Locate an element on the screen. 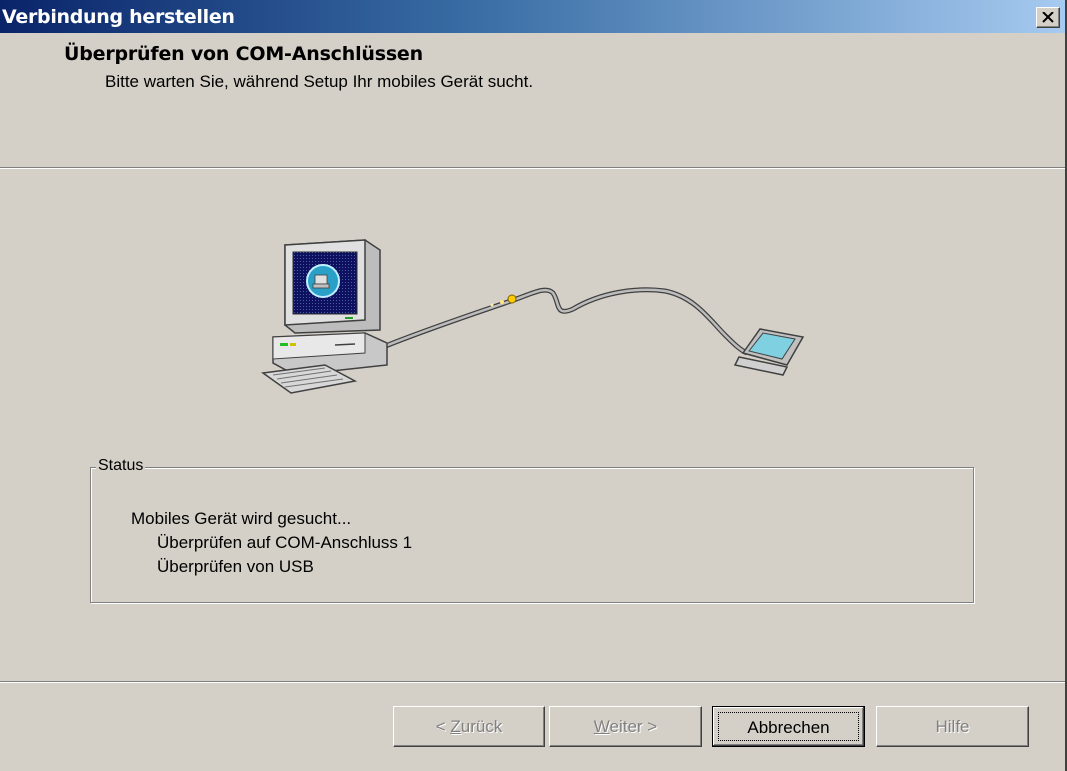  close-icon is located at coordinates (1048, 17).